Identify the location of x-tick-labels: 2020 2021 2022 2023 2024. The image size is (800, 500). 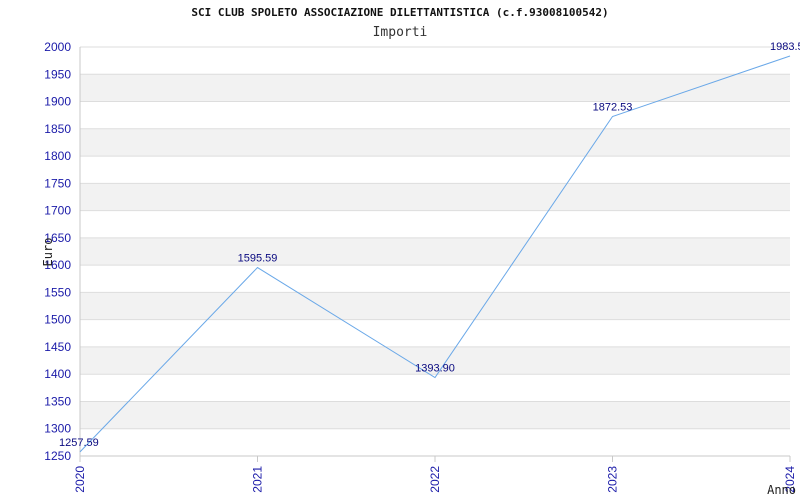
(435, 479).